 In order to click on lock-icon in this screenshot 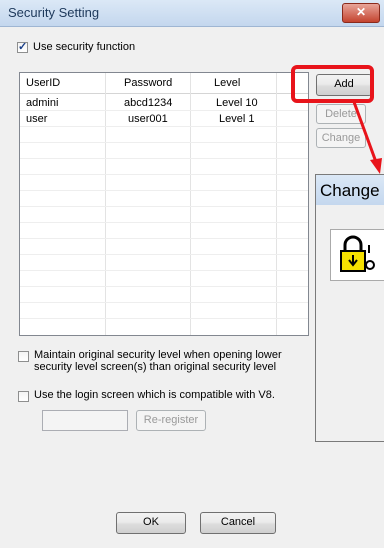, I will do `click(357, 253)`.